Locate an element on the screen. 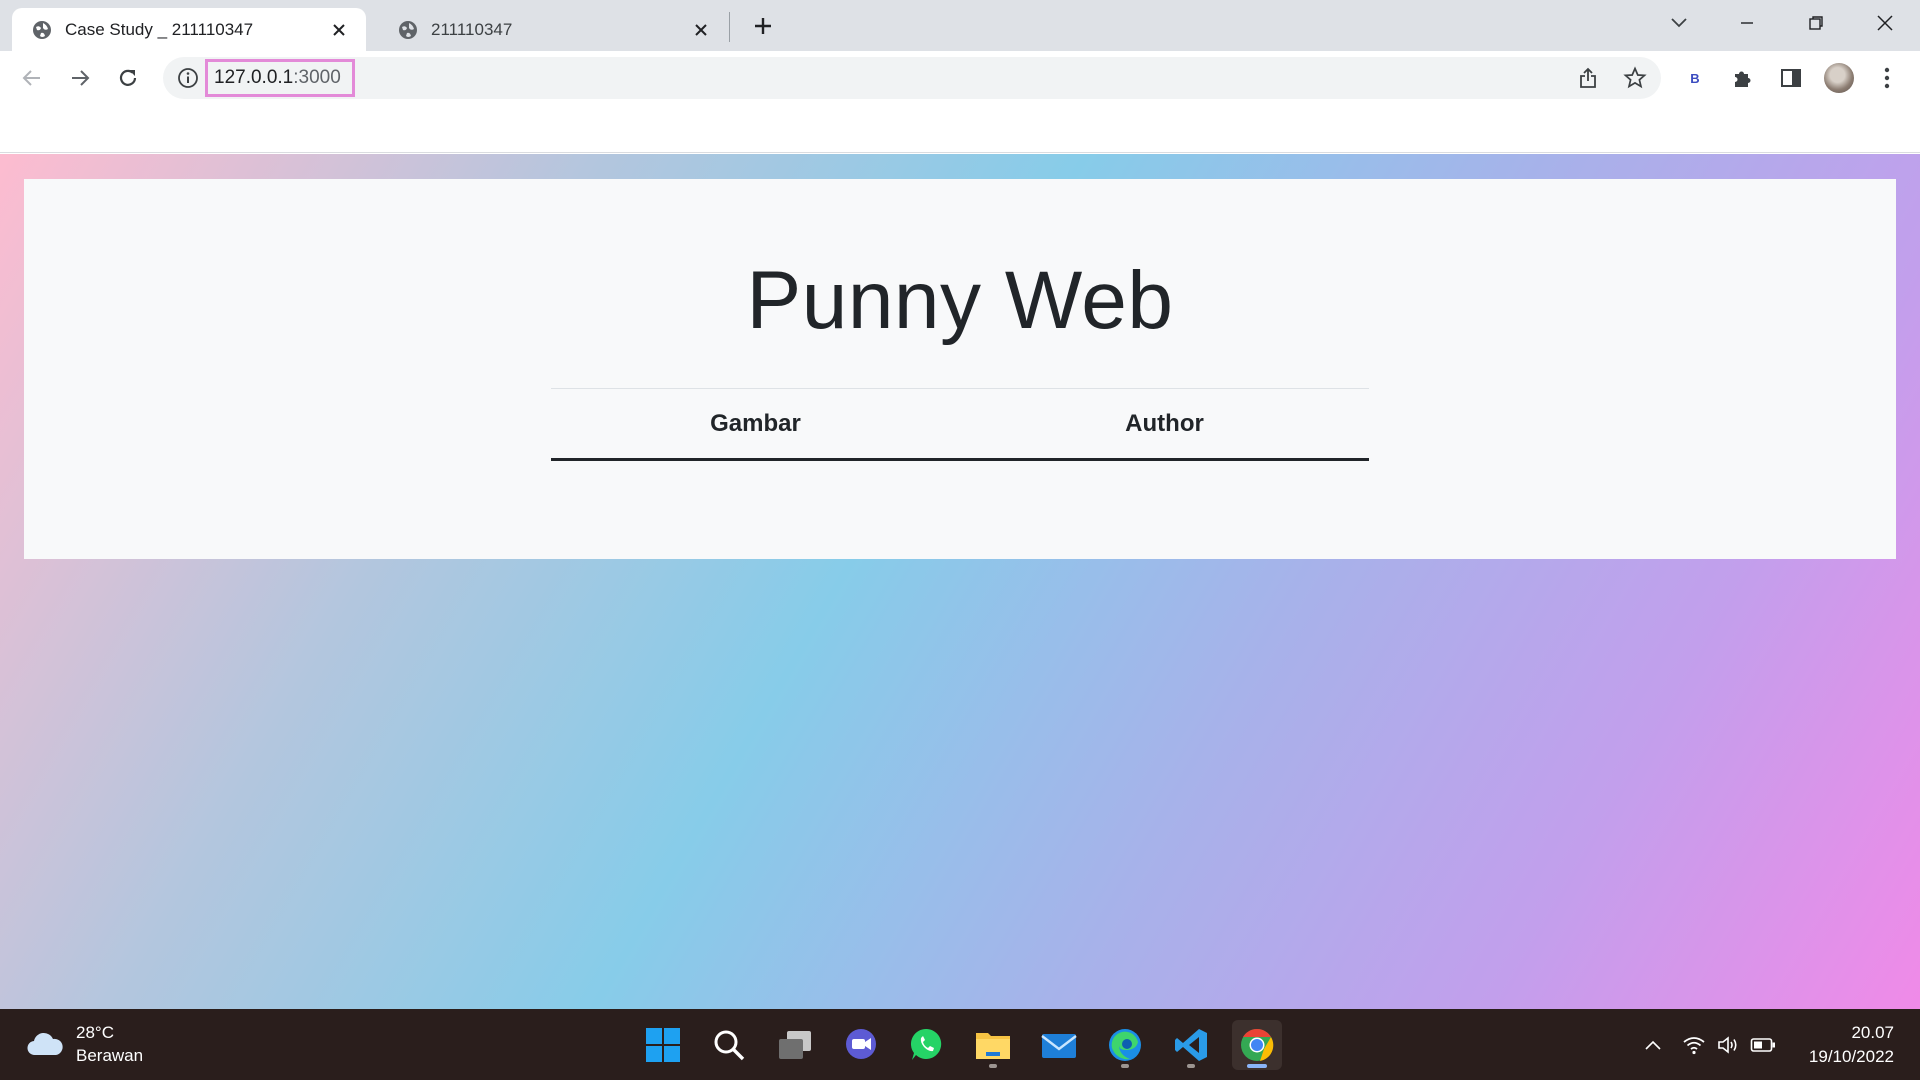 The height and width of the screenshot is (1080, 1920). tab-title: 211110347 is located at coordinates (472, 29).